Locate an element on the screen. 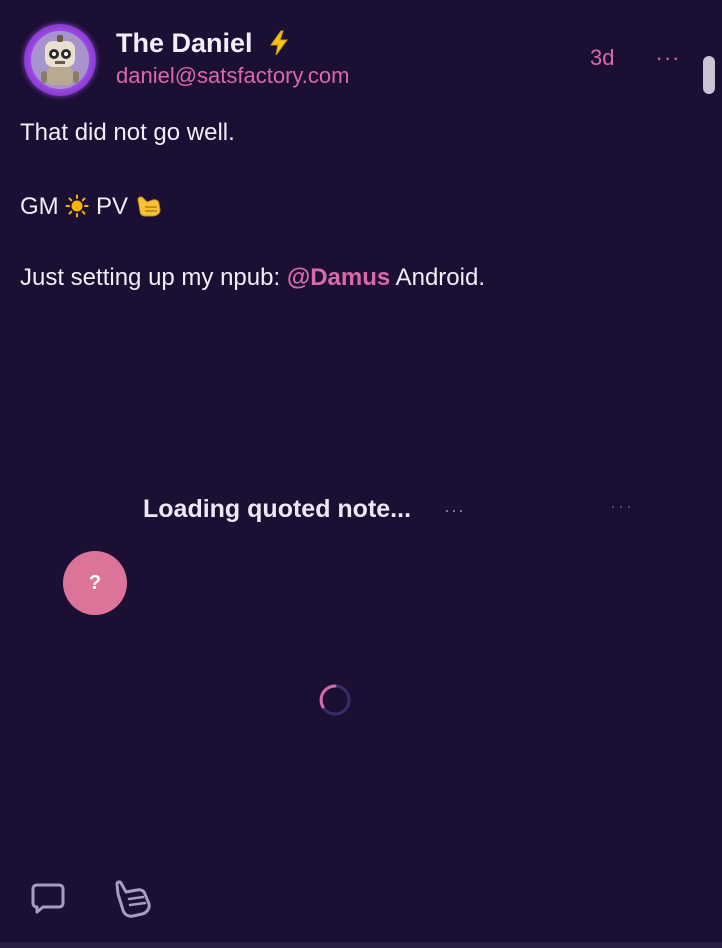  ellipsis-icon: ··· is located at coordinates (668, 57).